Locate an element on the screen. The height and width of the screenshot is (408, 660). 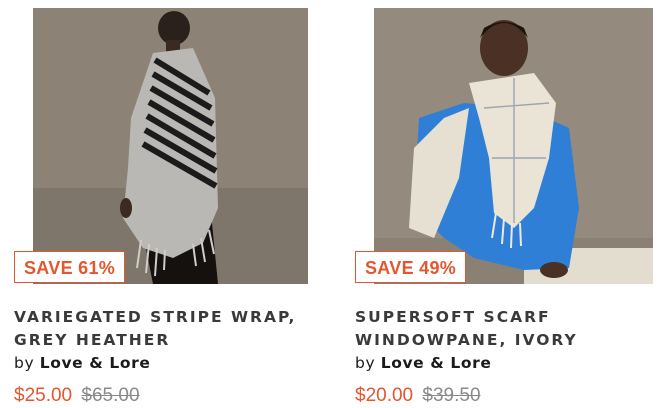
price-row: $20.00 $39.50 is located at coordinates (418, 396).